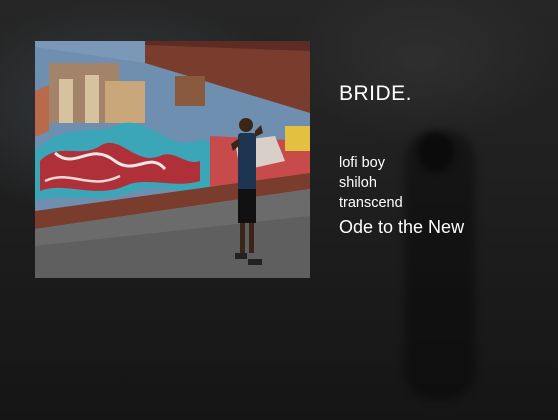 The height and width of the screenshot is (420, 558). Describe the element at coordinates (371, 203) in the screenshot. I see `album-name: transcend` at that location.